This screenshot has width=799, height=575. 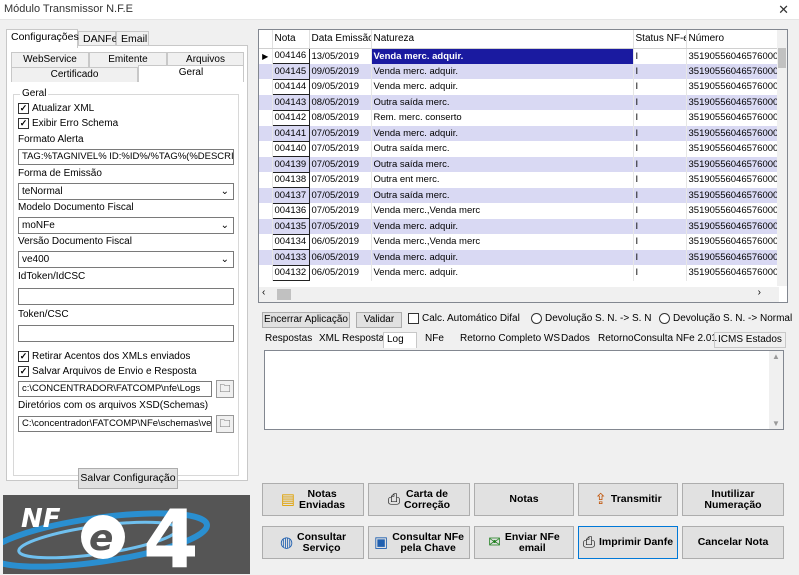 I want to click on transmitir-button: ⇪ Transmitir, so click(x=628, y=499).